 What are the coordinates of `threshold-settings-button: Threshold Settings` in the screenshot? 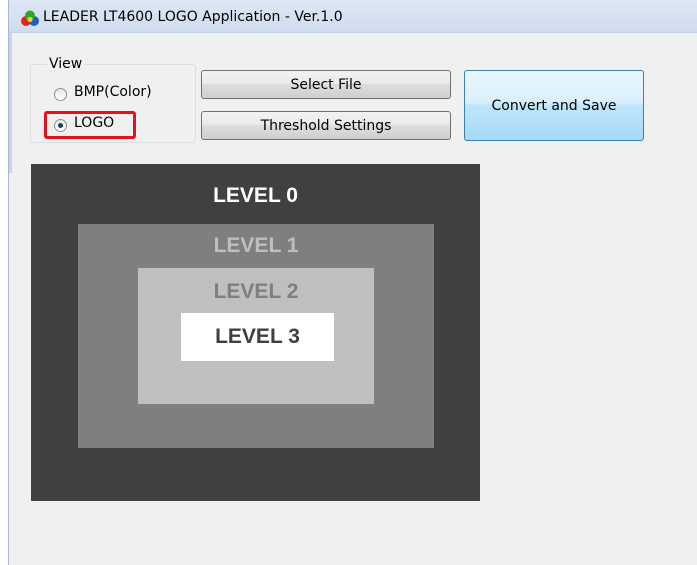 It's located at (326, 125).